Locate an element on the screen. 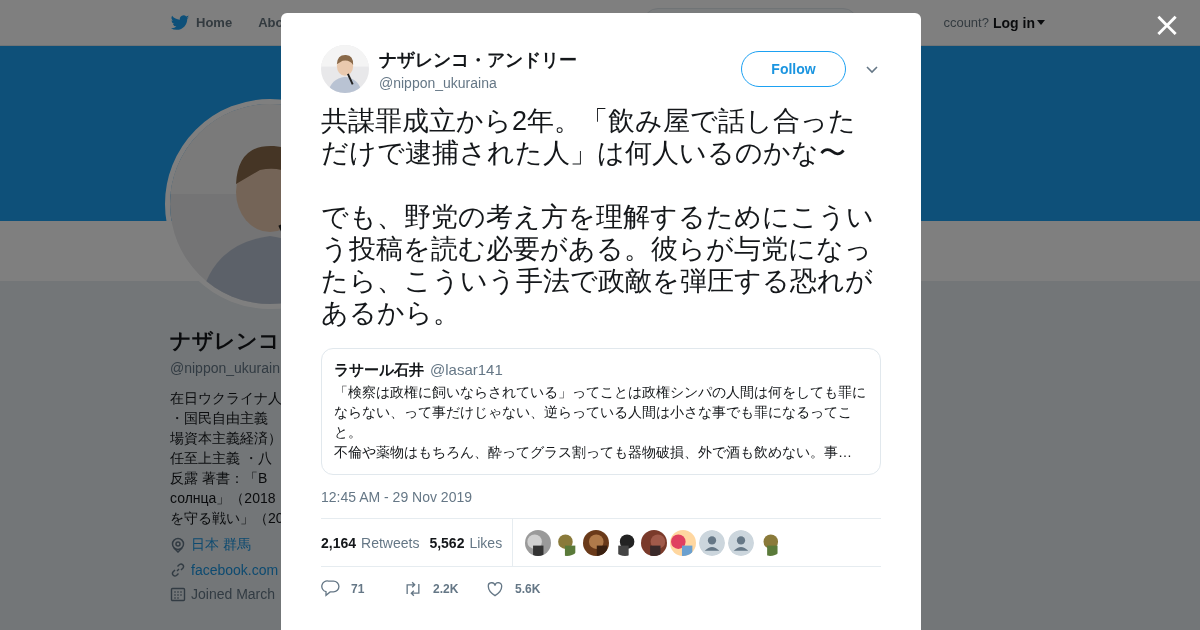 The width and height of the screenshot is (1200, 630). action-count: 71 is located at coordinates (358, 589).